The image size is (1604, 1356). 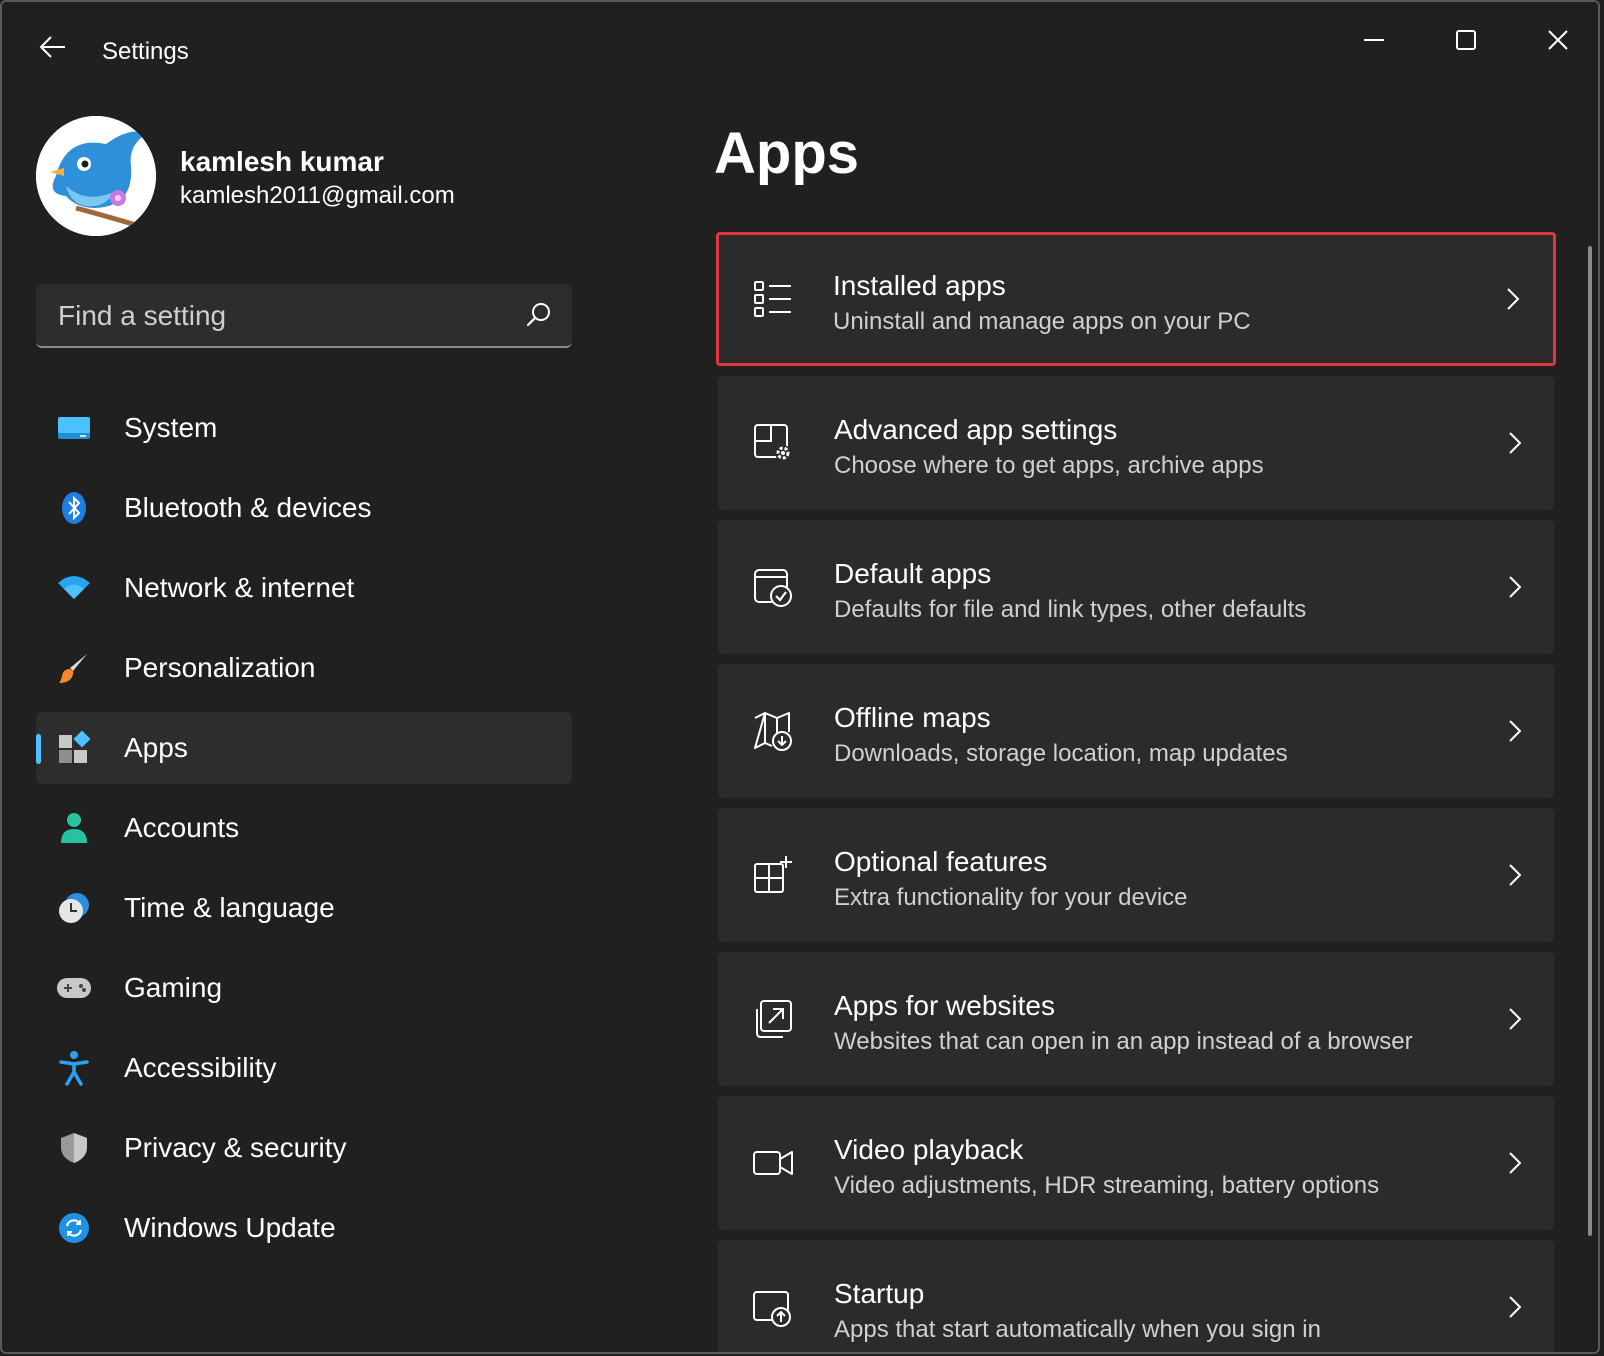 What do you see at coordinates (879, 1293) in the screenshot?
I see `card-title: Startup` at bounding box center [879, 1293].